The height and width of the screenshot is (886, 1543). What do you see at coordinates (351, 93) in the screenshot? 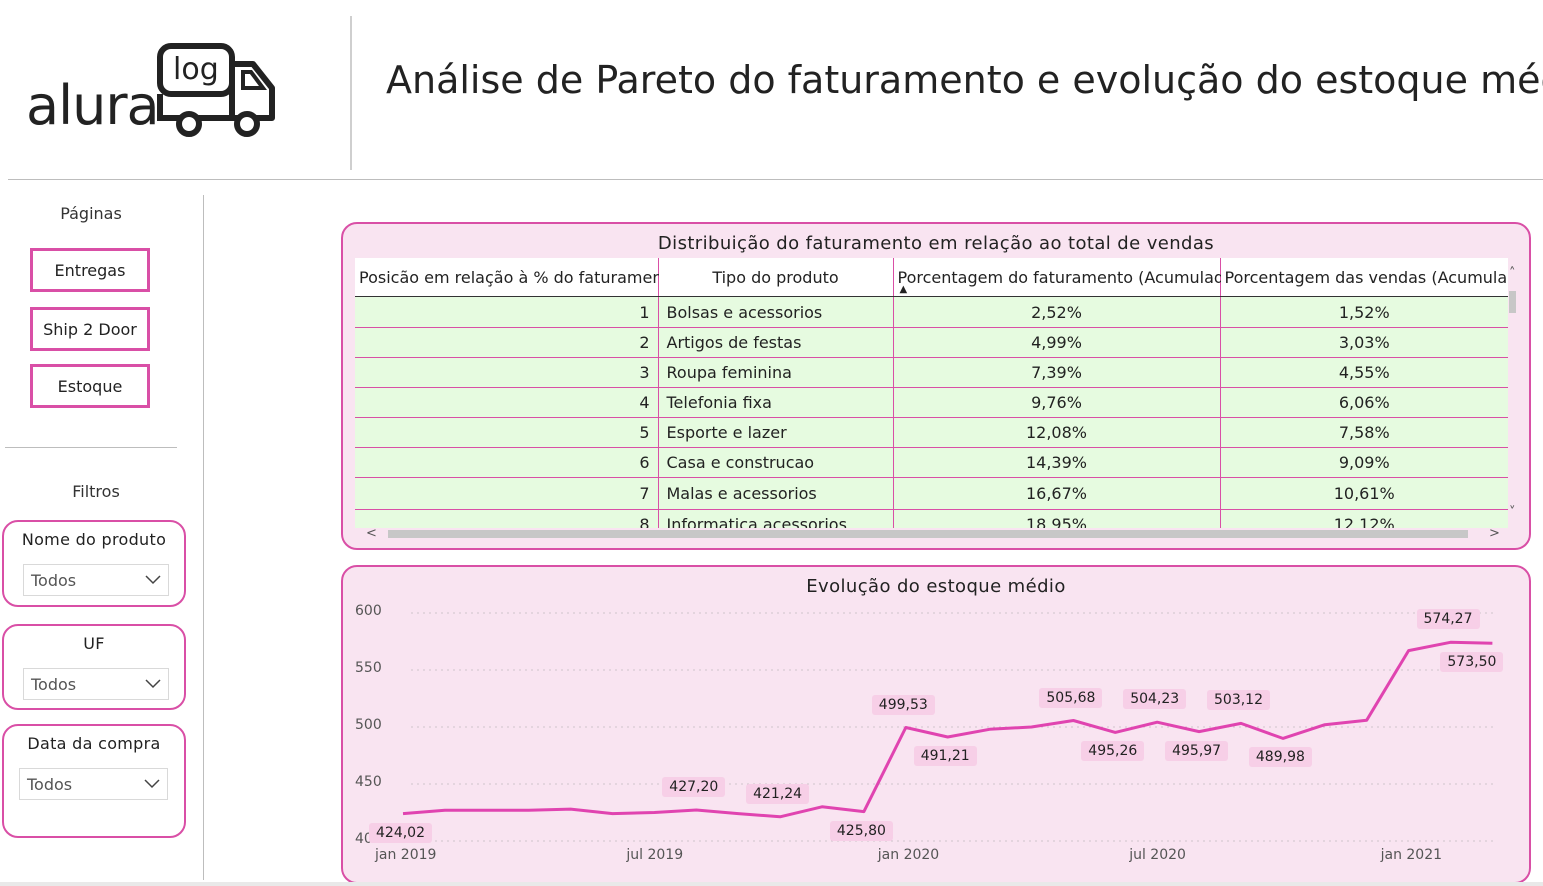
I see `header-divider` at bounding box center [351, 93].